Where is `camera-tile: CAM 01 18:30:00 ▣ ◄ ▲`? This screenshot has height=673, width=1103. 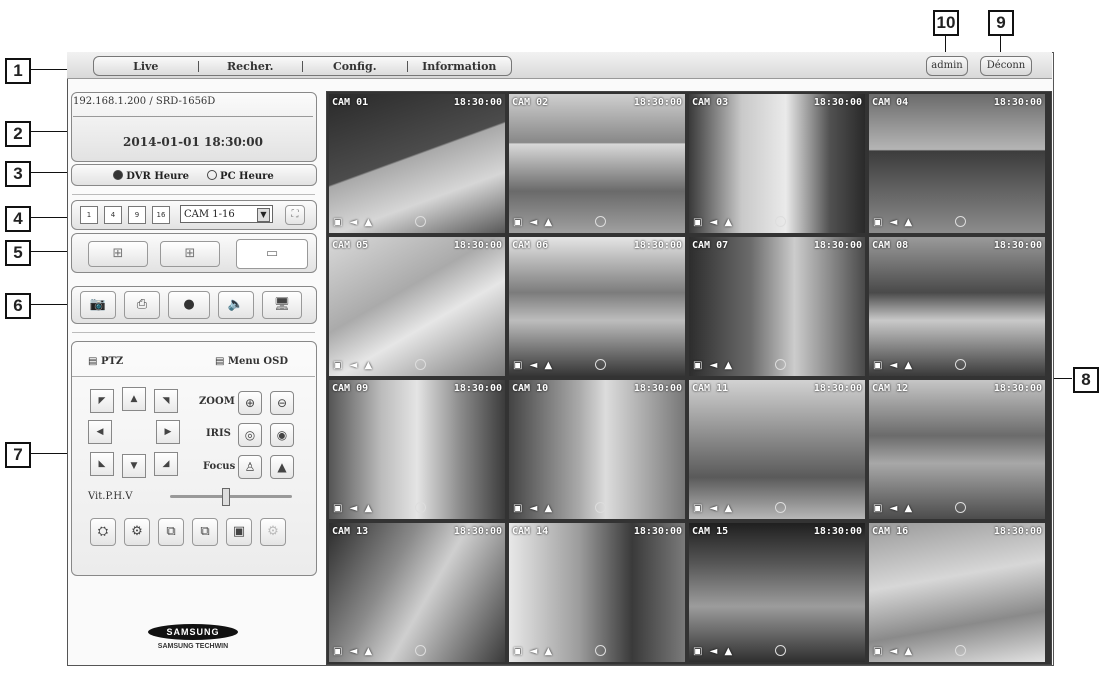
camera-tile: CAM 01 18:30:00 ▣ ◄ ▲ is located at coordinates (417, 163).